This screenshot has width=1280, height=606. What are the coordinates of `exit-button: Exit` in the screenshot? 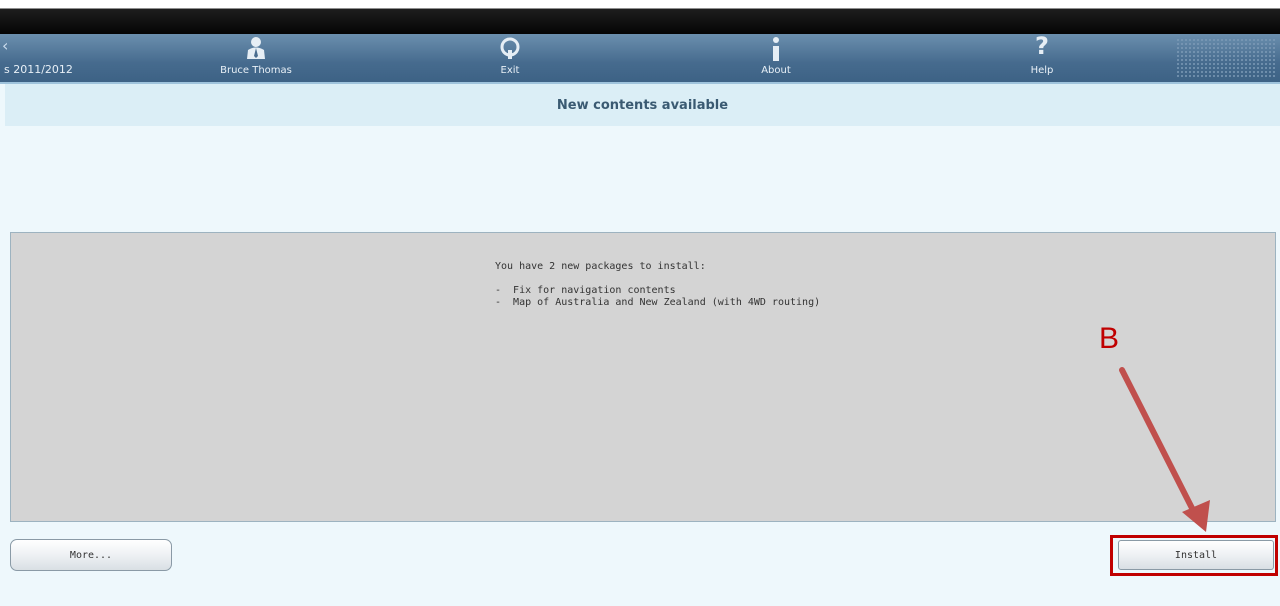 It's located at (510, 58).